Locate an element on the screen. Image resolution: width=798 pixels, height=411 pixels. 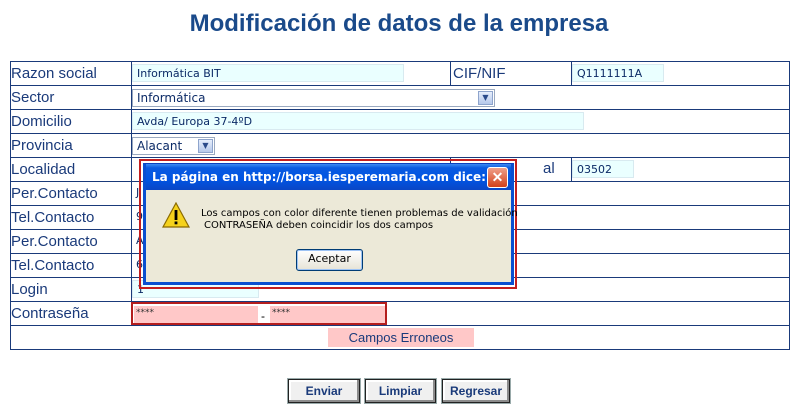
warning-icon is located at coordinates (176, 215).